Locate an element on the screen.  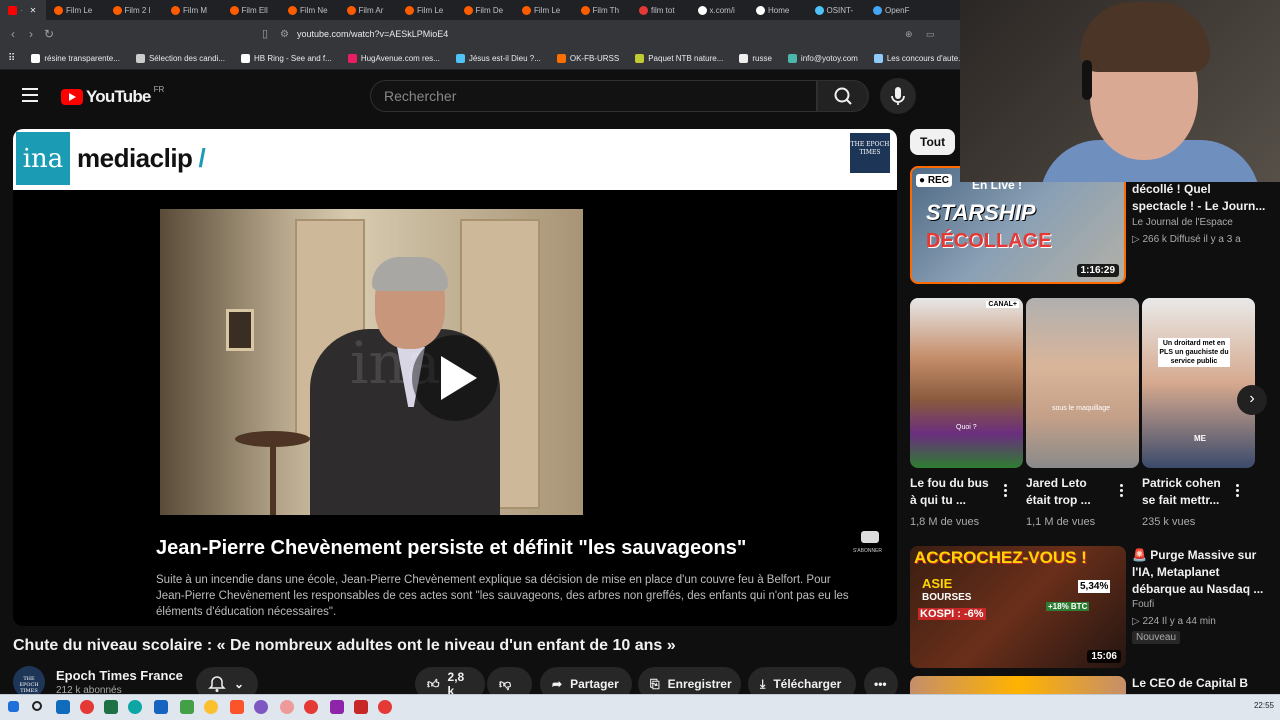
epoch-times-badge: THE EPOCH TIMES is located at coordinates (870, 153).